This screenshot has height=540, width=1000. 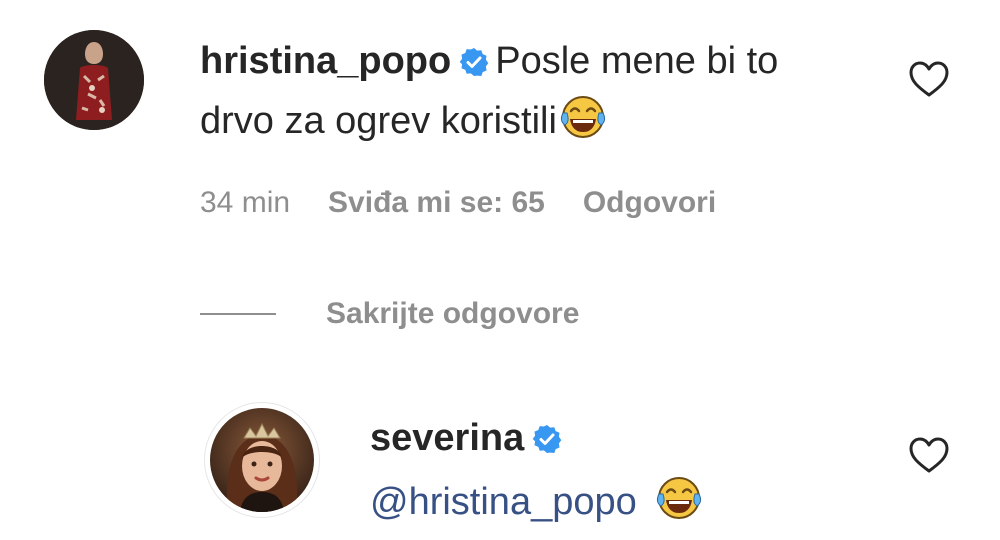 I want to click on comment-timestamp: 34 min, so click(x=245, y=203).